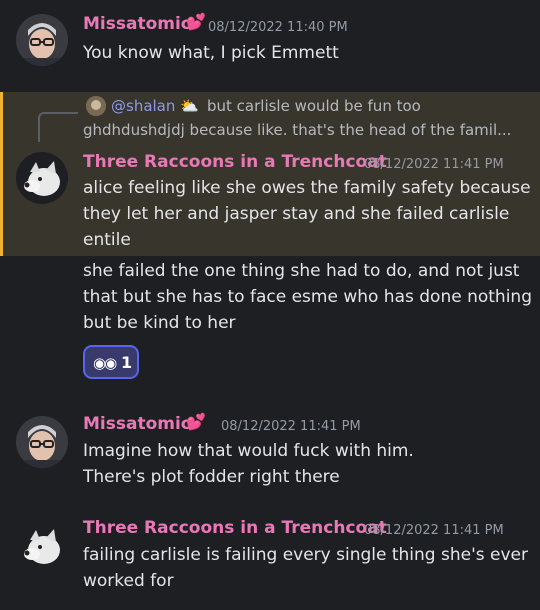  I want to click on reply-mention-text: @shalan, so click(143, 106).